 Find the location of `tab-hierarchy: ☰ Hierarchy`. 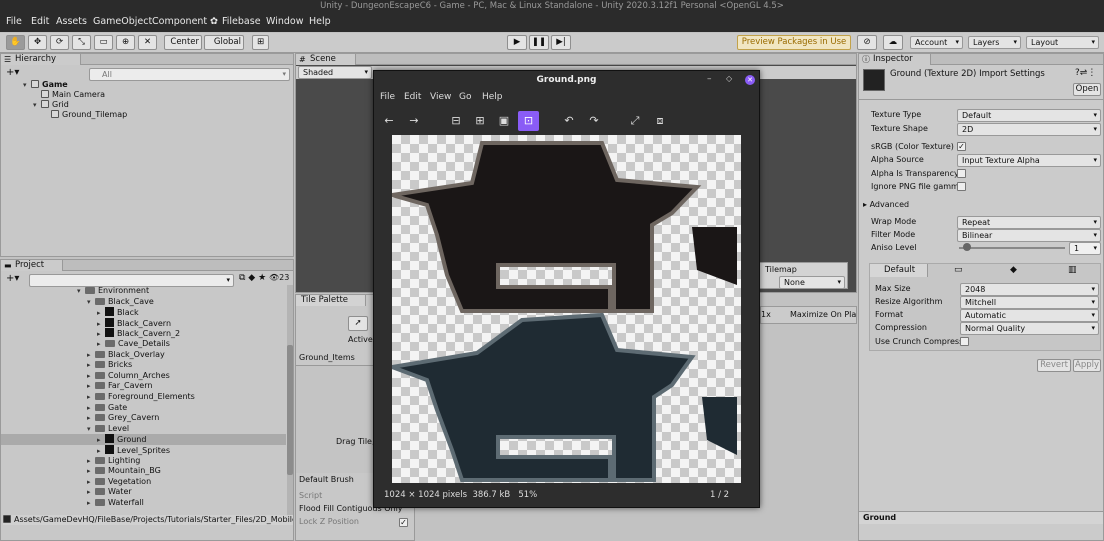

tab-hierarchy: ☰ Hierarchy is located at coordinates (41, 59).